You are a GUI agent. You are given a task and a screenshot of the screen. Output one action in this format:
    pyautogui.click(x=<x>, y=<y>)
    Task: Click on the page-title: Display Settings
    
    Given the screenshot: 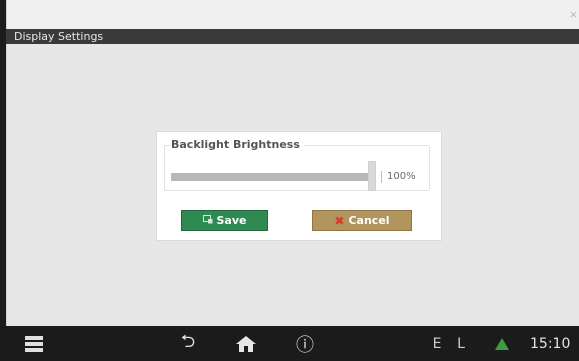 What is the action you would take?
    pyautogui.click(x=59, y=36)
    